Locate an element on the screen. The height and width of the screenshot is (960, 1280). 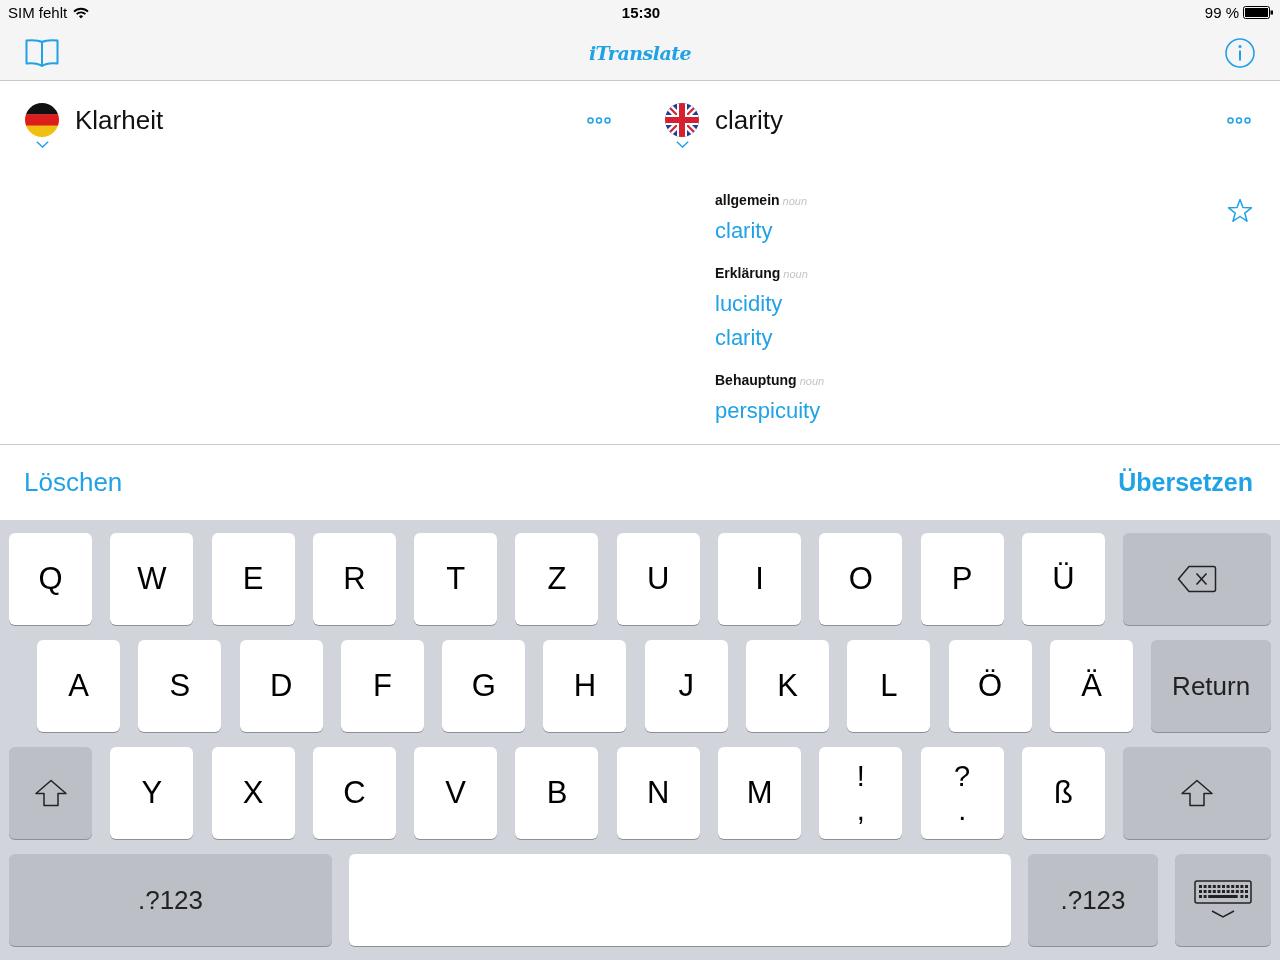
letter-key: U is located at coordinates (658, 579).